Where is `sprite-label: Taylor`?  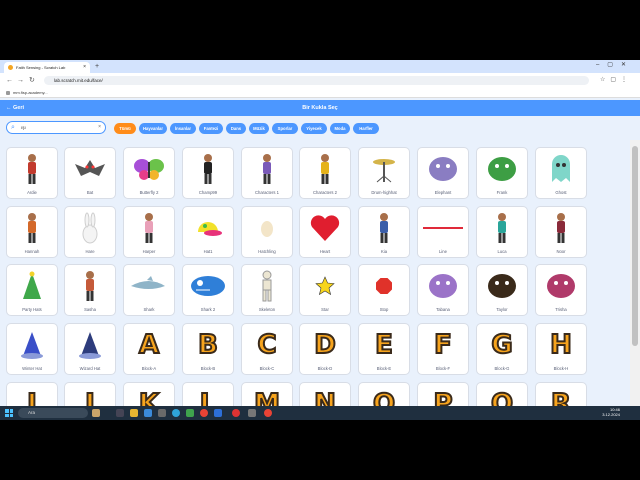 sprite-label: Taylor is located at coordinates (502, 309).